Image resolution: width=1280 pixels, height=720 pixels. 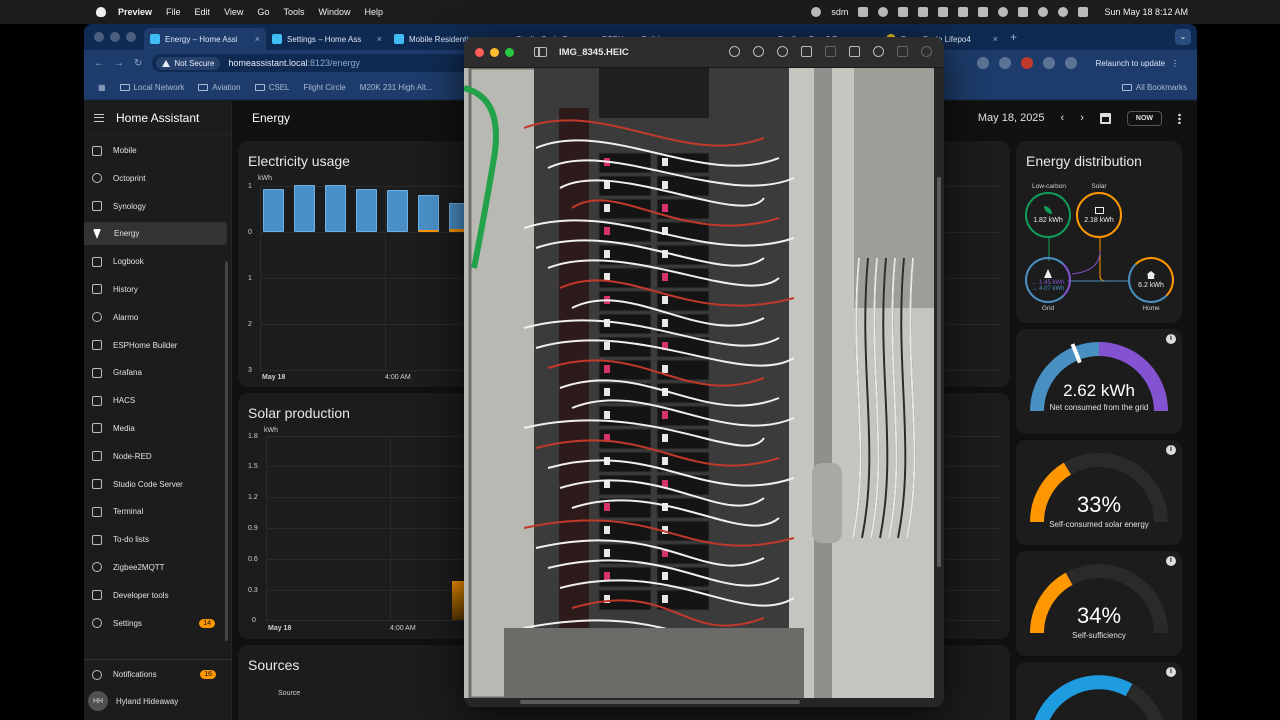 What do you see at coordinates (155, 345) in the screenshot?
I see `sidebar-item-esphome-builder: ESPHome Builder` at bounding box center [155, 345].